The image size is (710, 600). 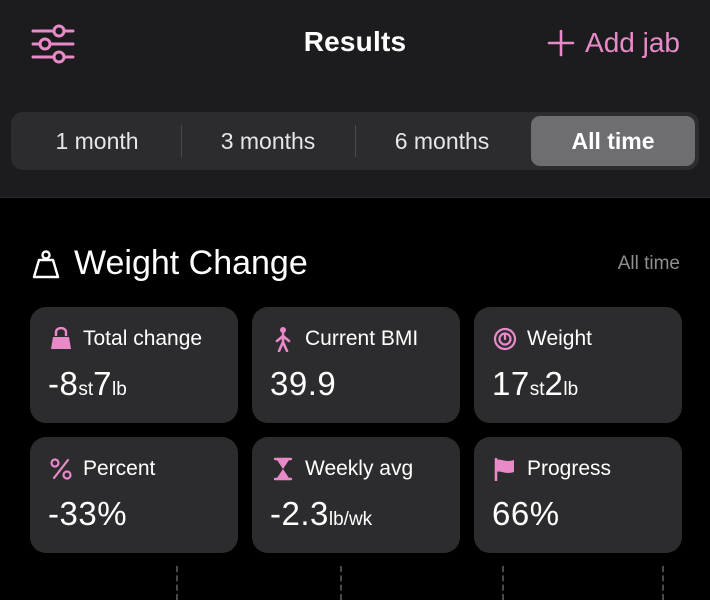 What do you see at coordinates (365, 384) in the screenshot?
I see `card-value: 39.9` at bounding box center [365, 384].